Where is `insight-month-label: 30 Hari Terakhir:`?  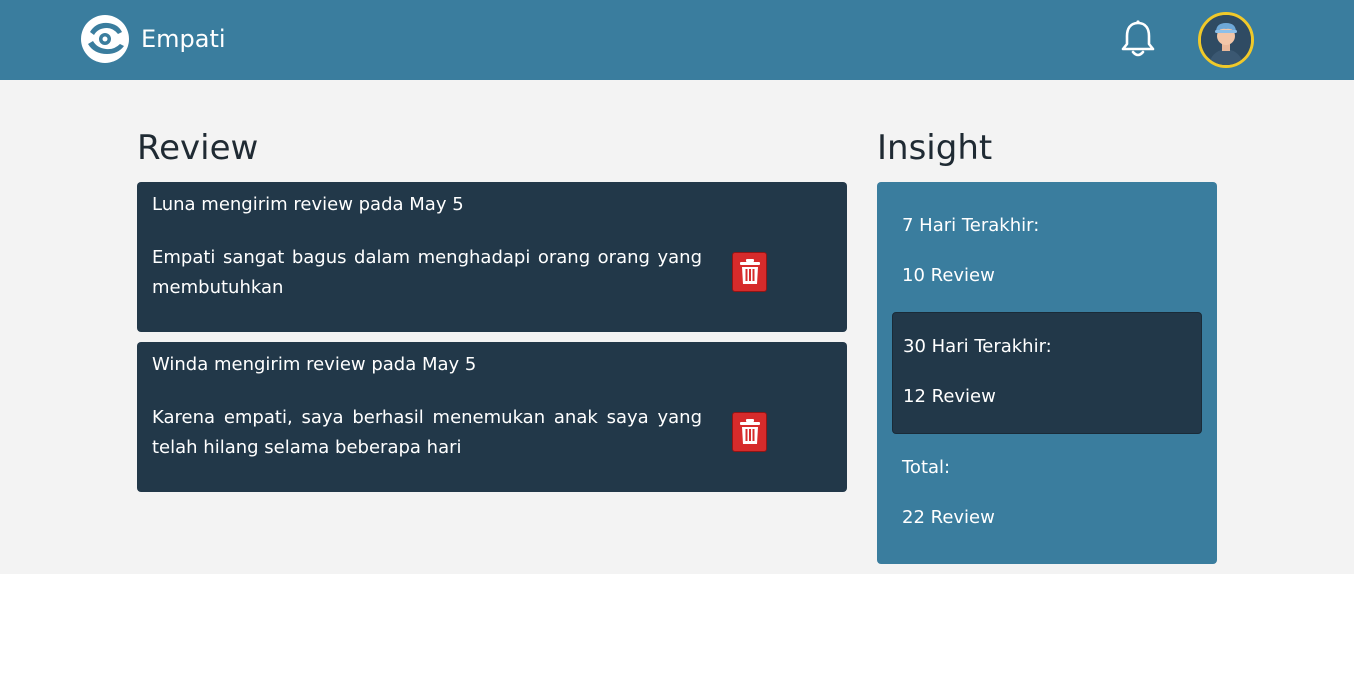 insight-month-label: 30 Hari Terakhir: is located at coordinates (977, 346).